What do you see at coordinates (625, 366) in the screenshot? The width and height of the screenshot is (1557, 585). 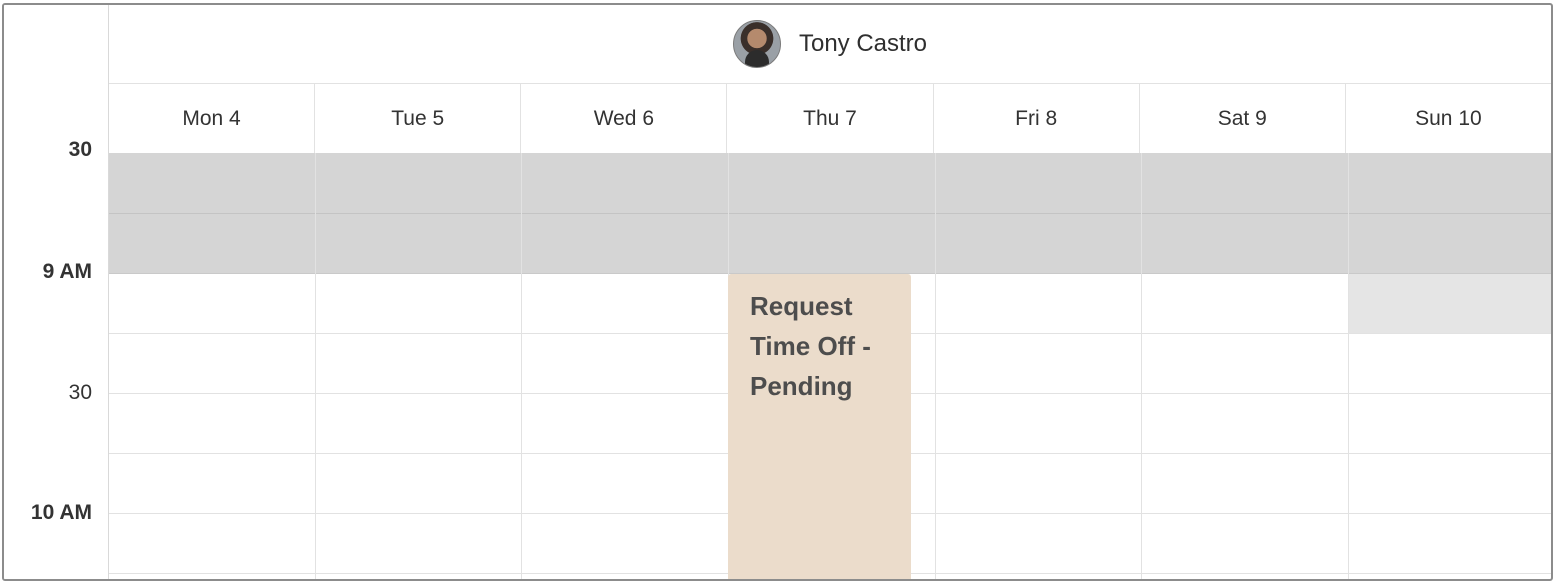 I see `day-column-wed` at bounding box center [625, 366].